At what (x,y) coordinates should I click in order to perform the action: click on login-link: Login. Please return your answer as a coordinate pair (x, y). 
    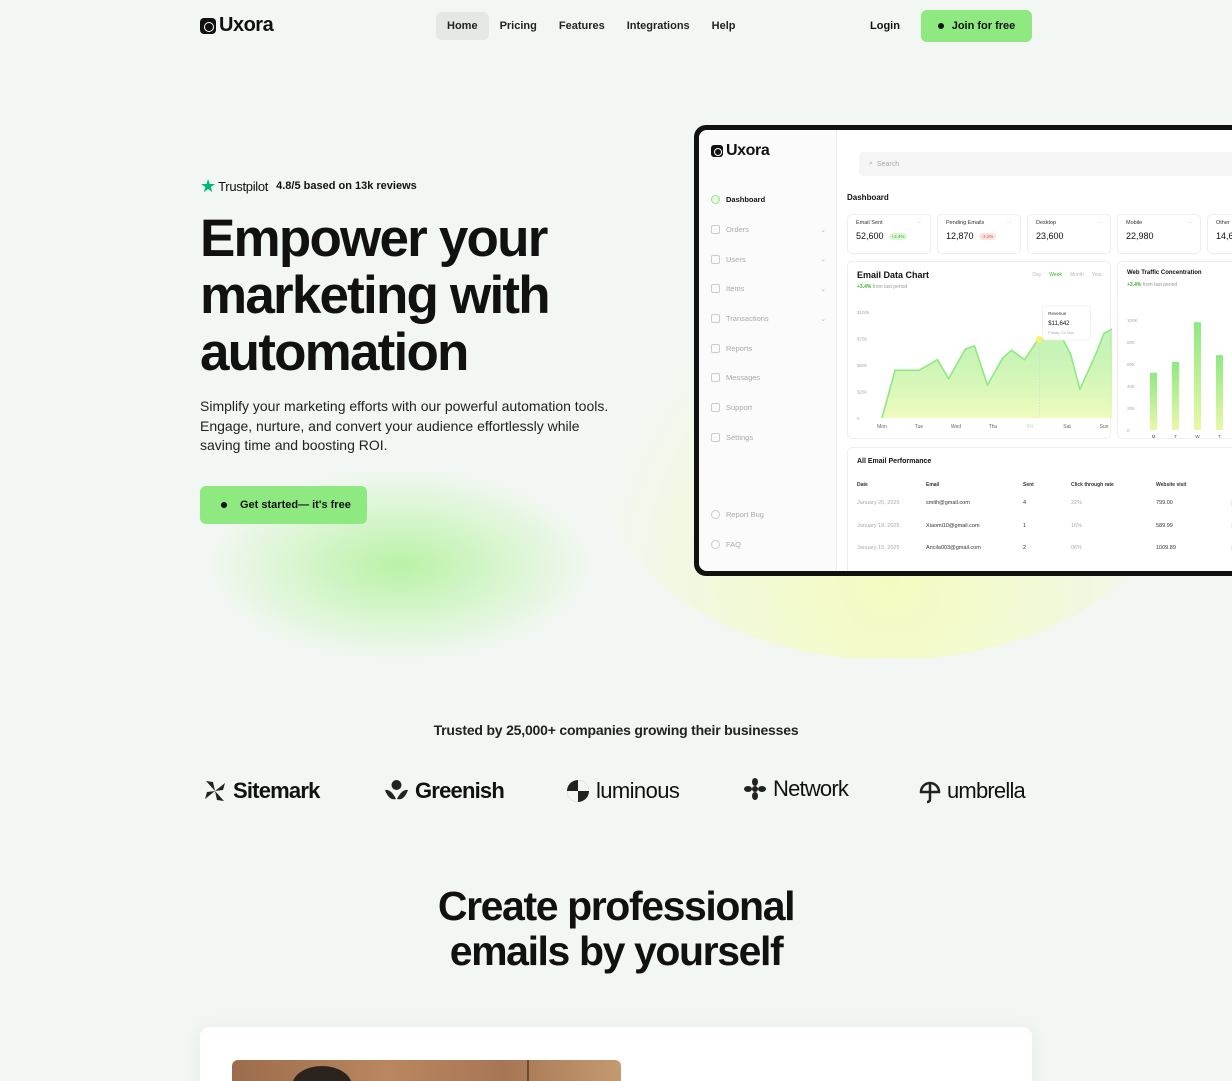
    Looking at the image, I should click on (885, 26).